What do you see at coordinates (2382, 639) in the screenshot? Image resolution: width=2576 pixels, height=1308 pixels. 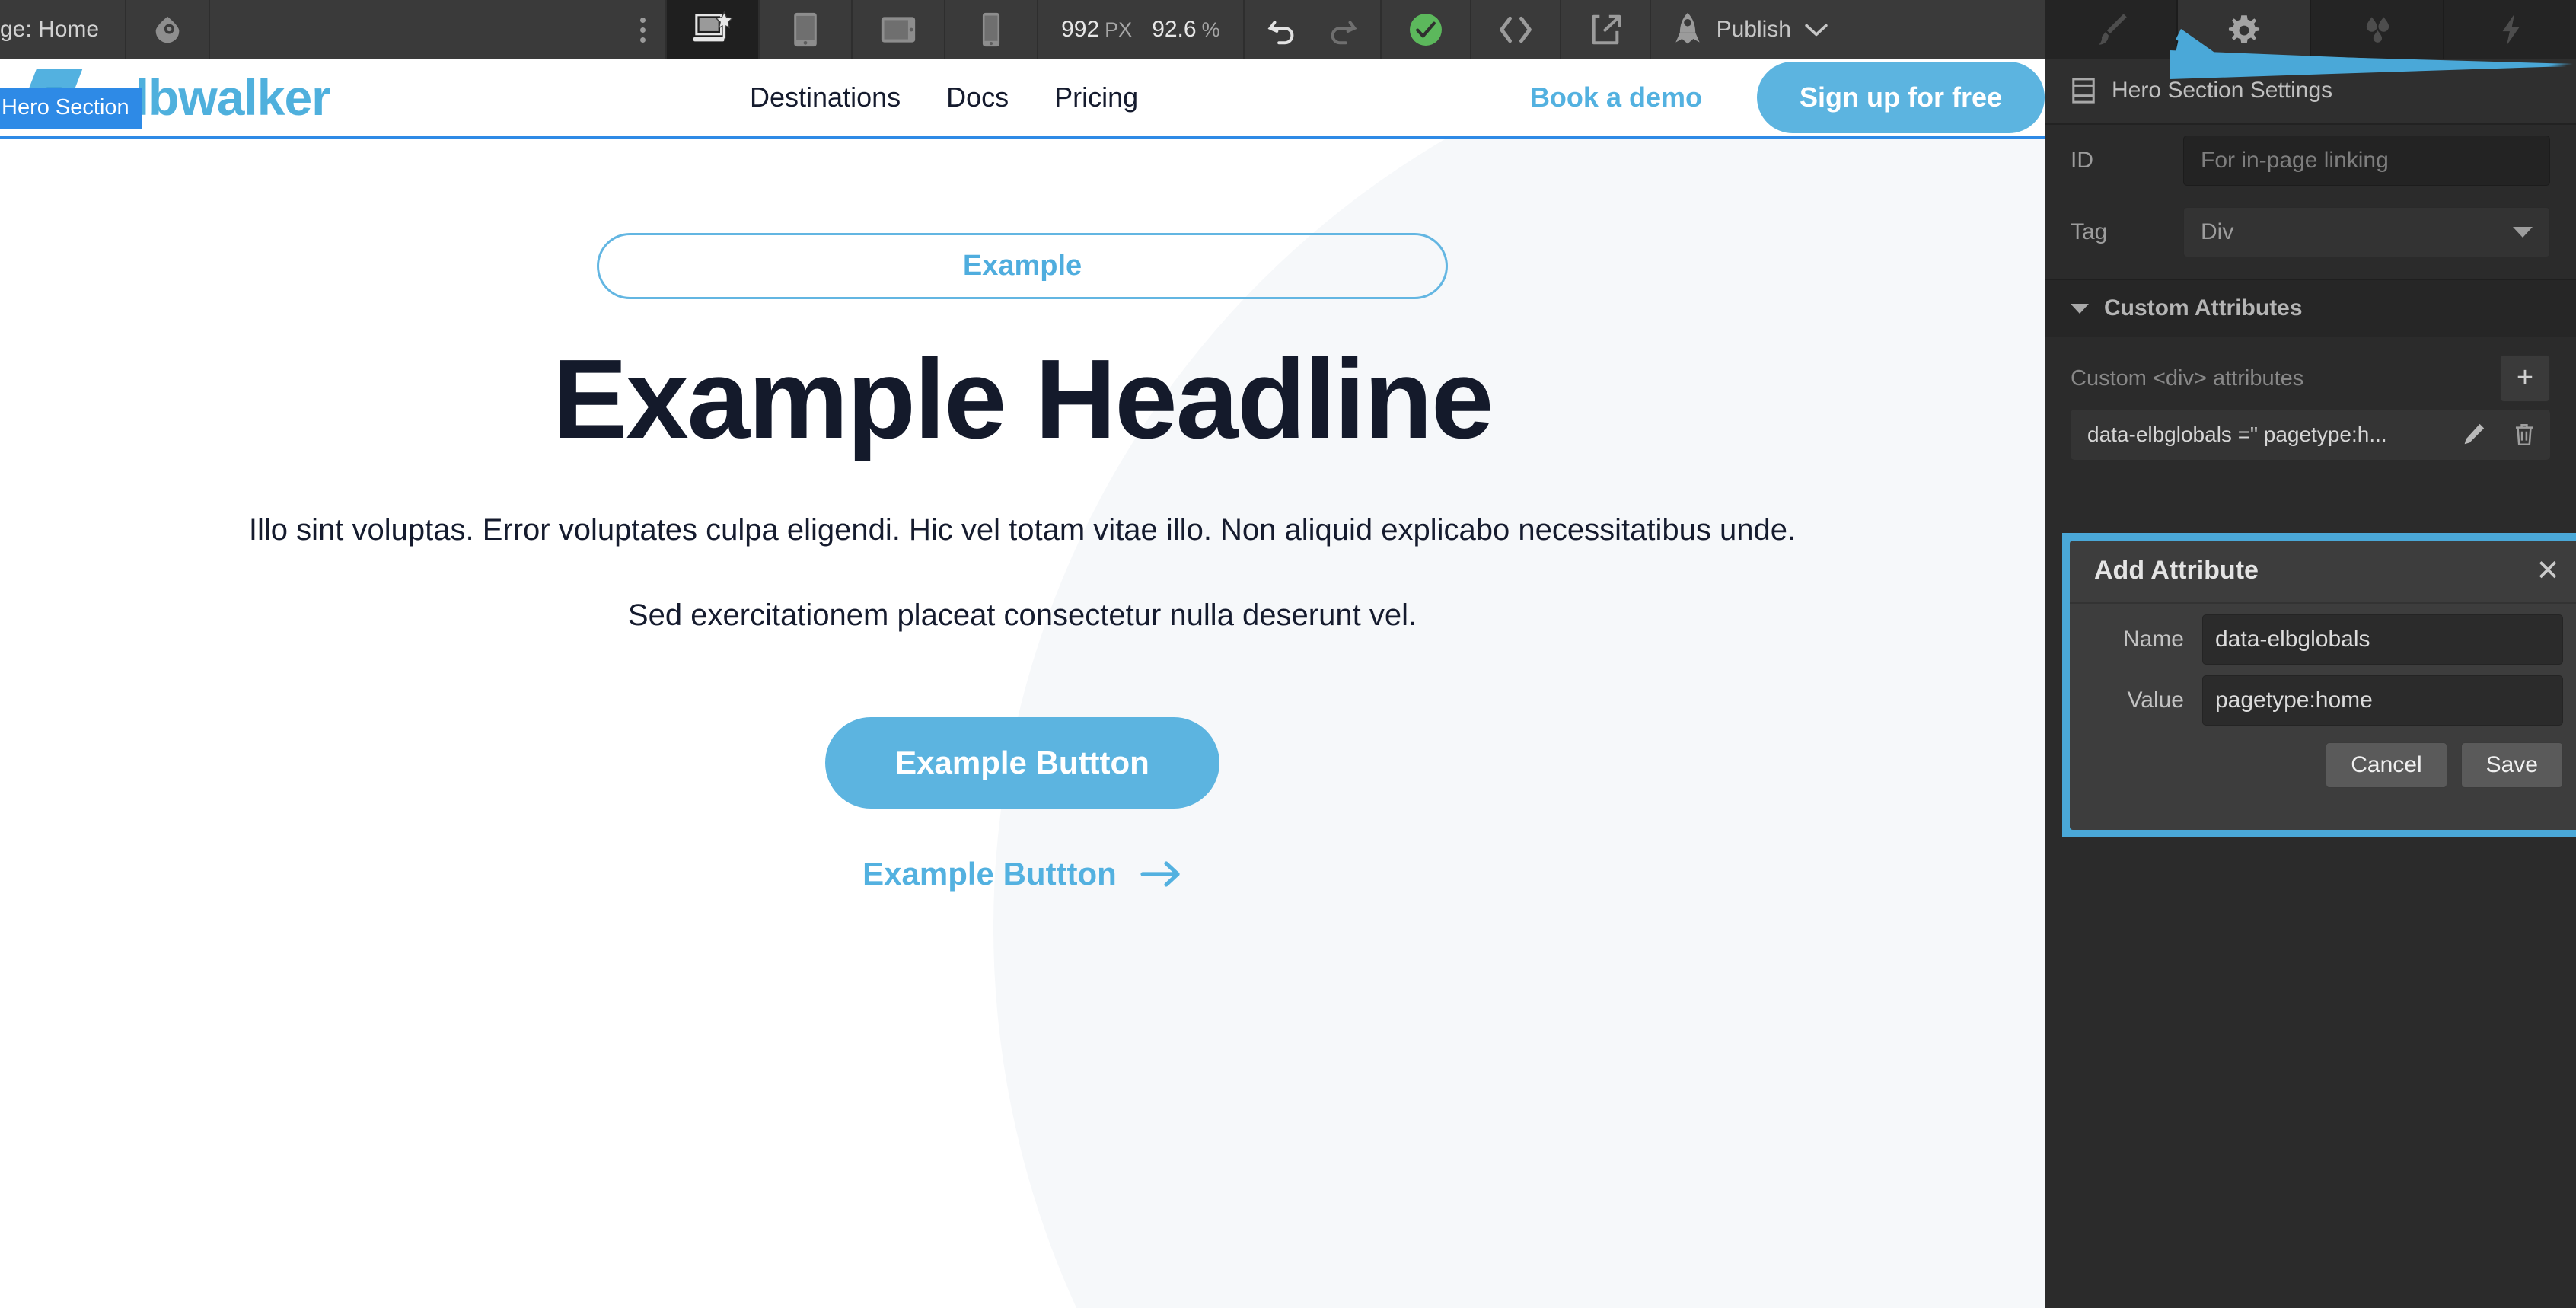 I see `attribute-name-input` at bounding box center [2382, 639].